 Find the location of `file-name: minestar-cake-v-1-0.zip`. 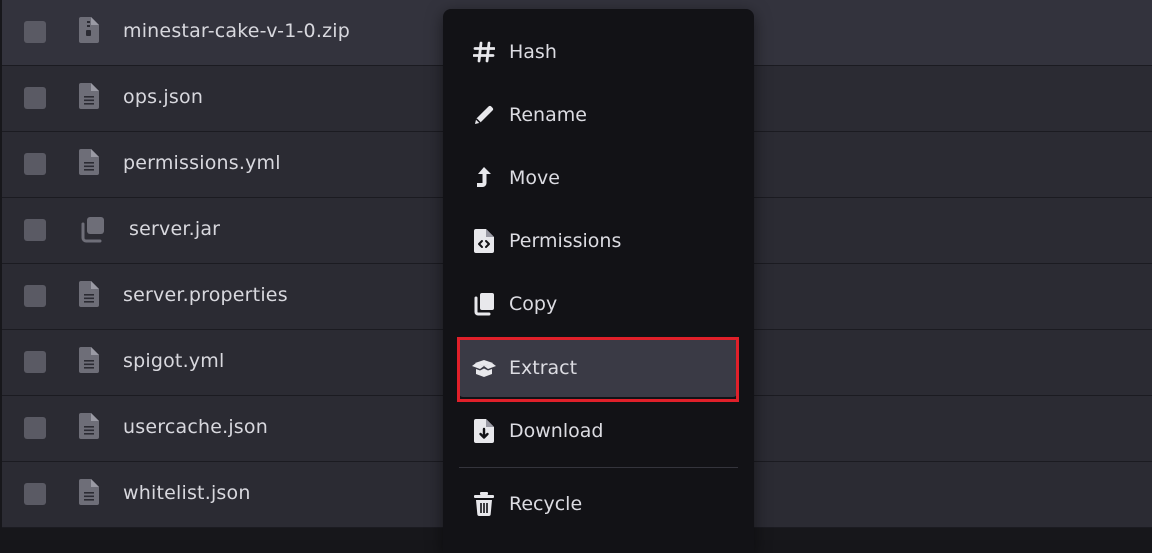

file-name: minestar-cake-v-1-0.zip is located at coordinates (236, 31).